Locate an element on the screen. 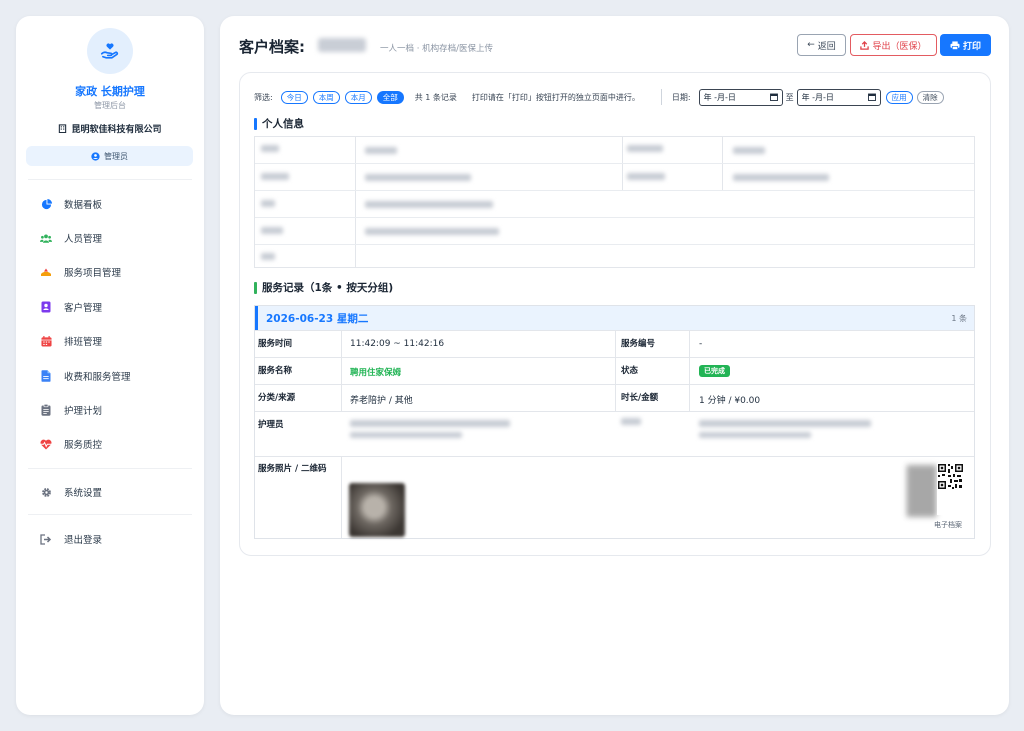  sidebar-item-service-items: 服务项目管理 is located at coordinates (80, 272).